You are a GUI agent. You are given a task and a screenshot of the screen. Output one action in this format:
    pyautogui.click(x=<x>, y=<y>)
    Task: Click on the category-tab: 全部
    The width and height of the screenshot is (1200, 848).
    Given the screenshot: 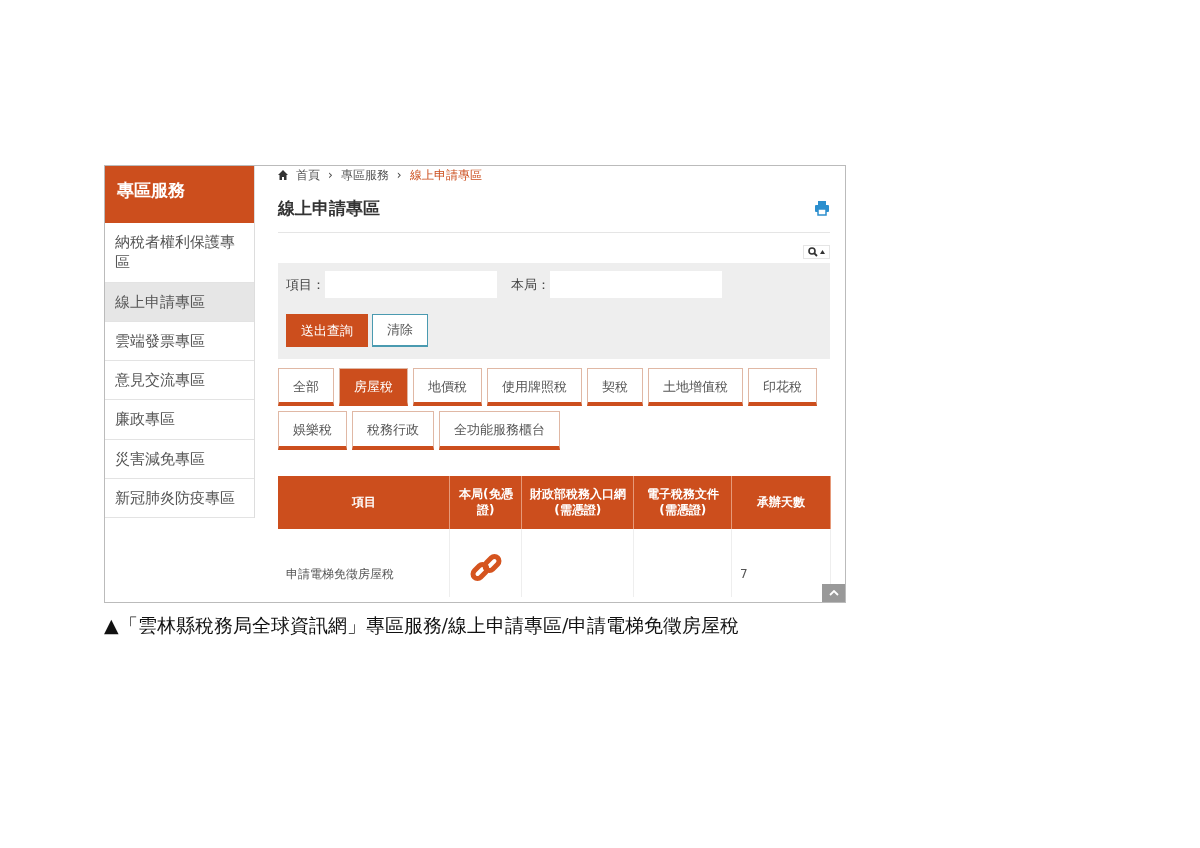 What is the action you would take?
    pyautogui.click(x=306, y=387)
    